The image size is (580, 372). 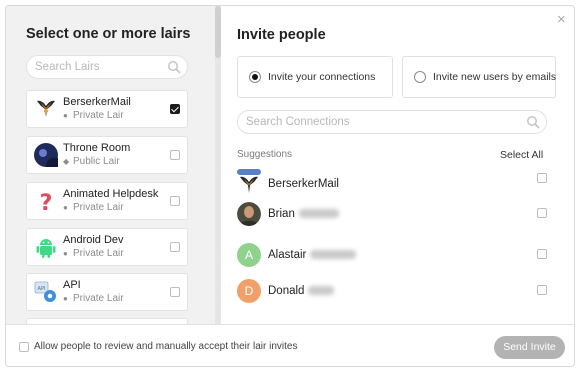 What do you see at coordinates (286, 291) in the screenshot?
I see `person-first-name: Donald` at bounding box center [286, 291].